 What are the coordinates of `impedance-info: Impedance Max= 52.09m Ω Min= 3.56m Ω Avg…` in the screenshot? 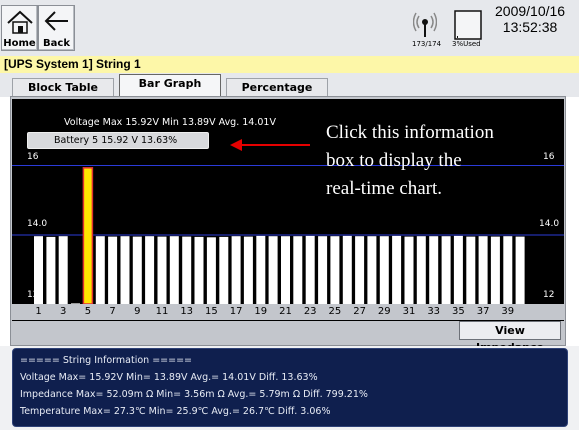 It's located at (194, 394).